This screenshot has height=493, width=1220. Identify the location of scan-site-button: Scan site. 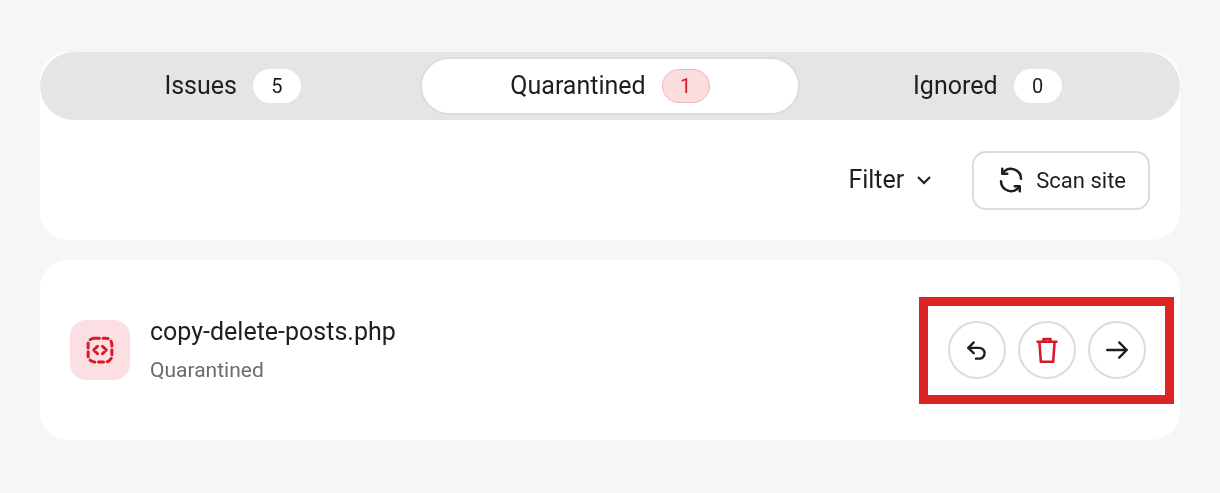
(1061, 180).